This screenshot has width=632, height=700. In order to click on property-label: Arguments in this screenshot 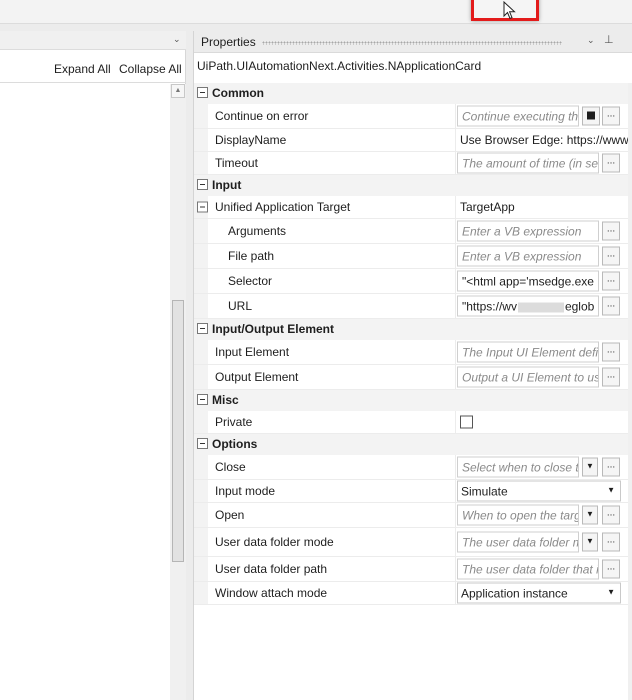, I will do `click(257, 231)`.